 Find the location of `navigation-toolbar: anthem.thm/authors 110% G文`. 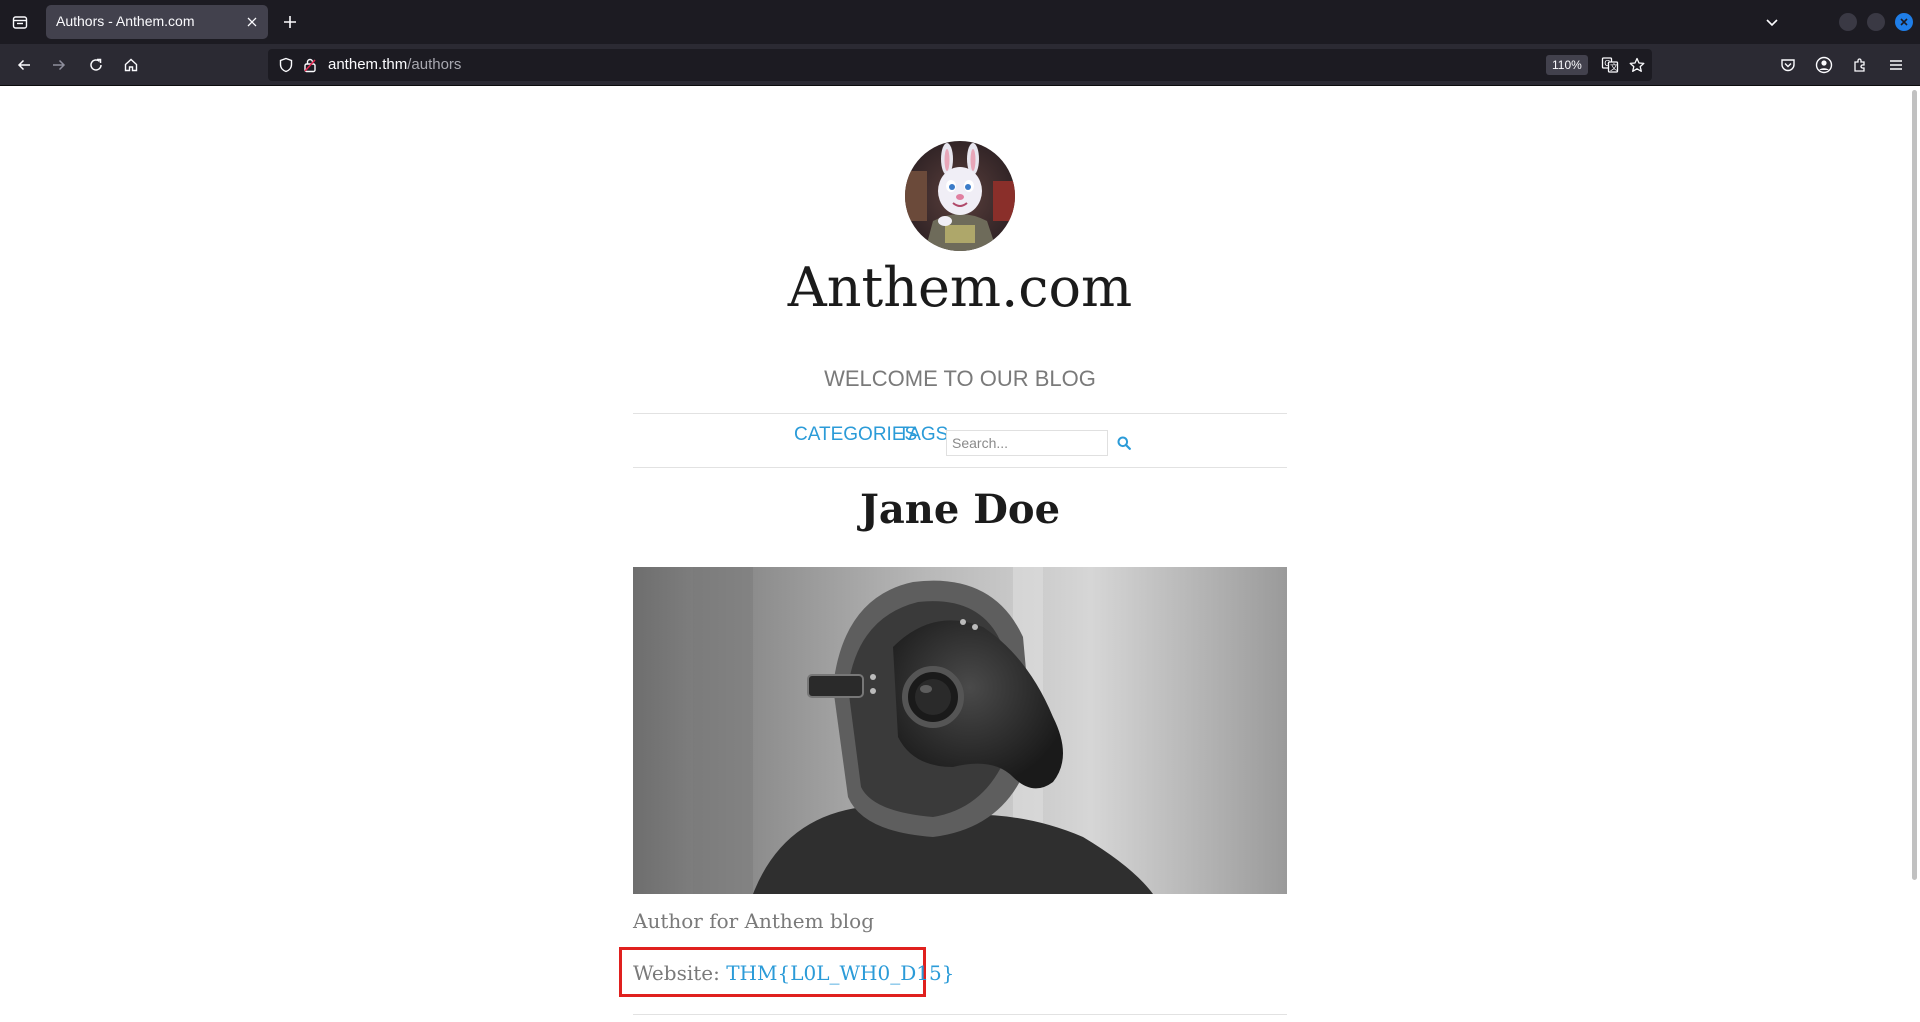

navigation-toolbar: anthem.thm/authors 110% G文 is located at coordinates (960, 65).